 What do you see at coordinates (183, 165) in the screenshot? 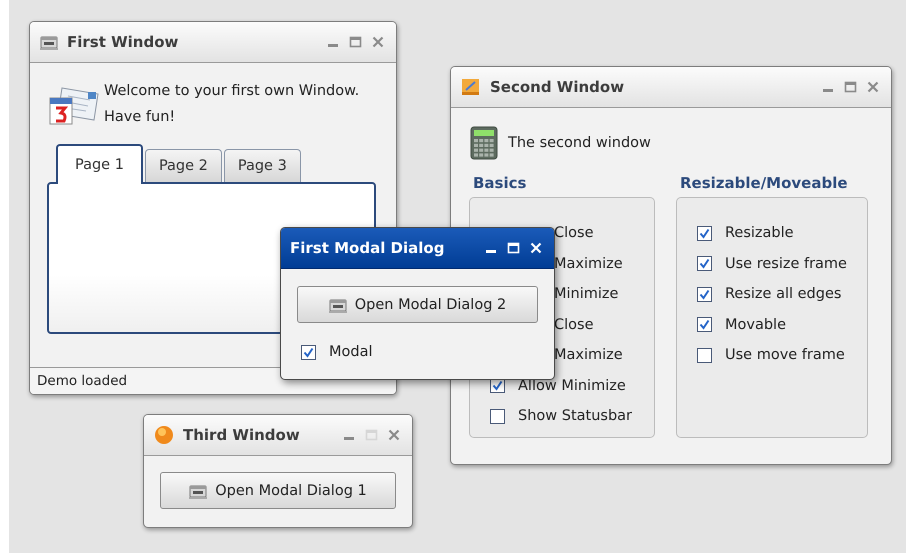
I see `tab: Page 2` at bounding box center [183, 165].